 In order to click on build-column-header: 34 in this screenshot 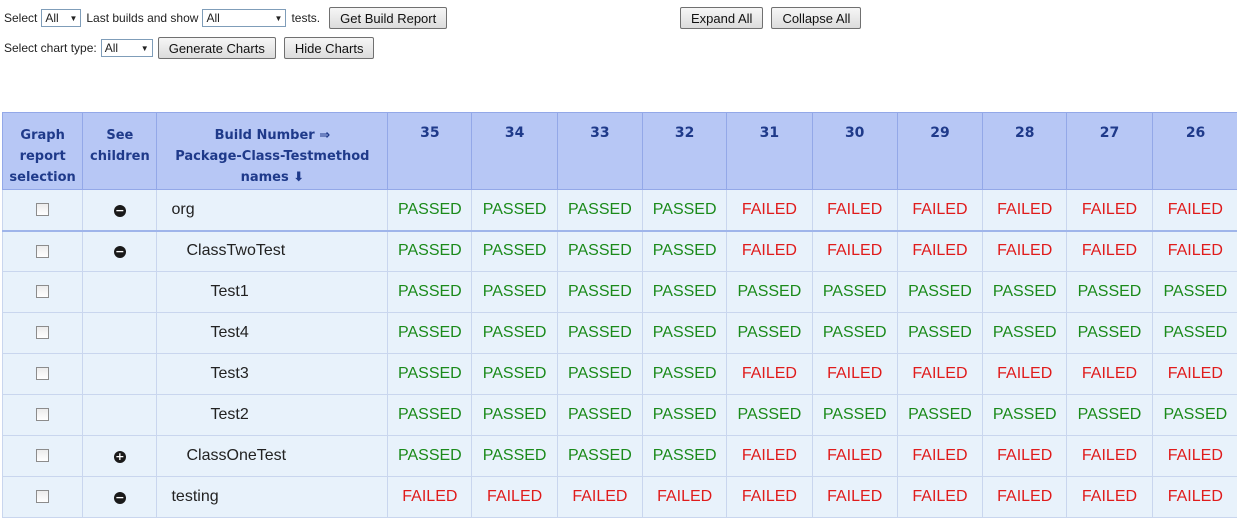, I will do `click(514, 151)`.